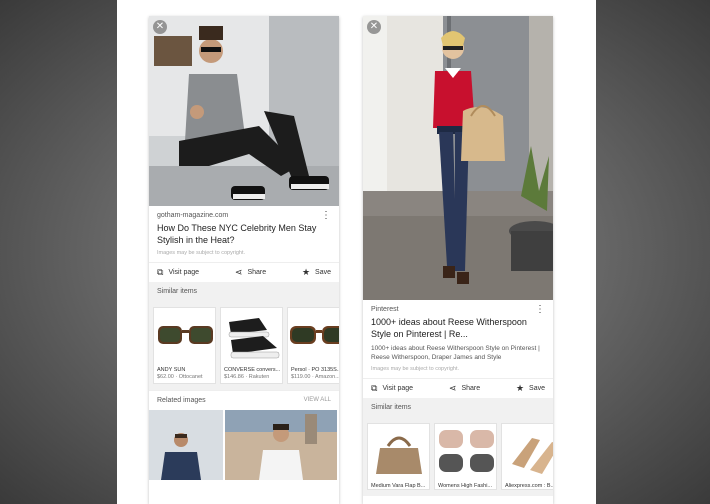 This screenshot has width=710, height=504. I want to click on heels-image, so click(527, 452).